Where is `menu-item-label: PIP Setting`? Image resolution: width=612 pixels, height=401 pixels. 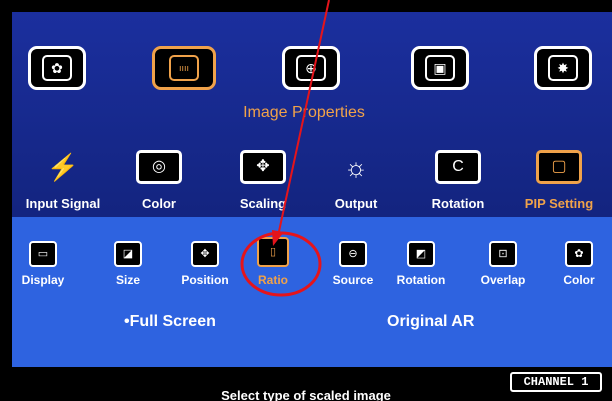
menu-item-label: PIP Setting is located at coordinates (559, 203).